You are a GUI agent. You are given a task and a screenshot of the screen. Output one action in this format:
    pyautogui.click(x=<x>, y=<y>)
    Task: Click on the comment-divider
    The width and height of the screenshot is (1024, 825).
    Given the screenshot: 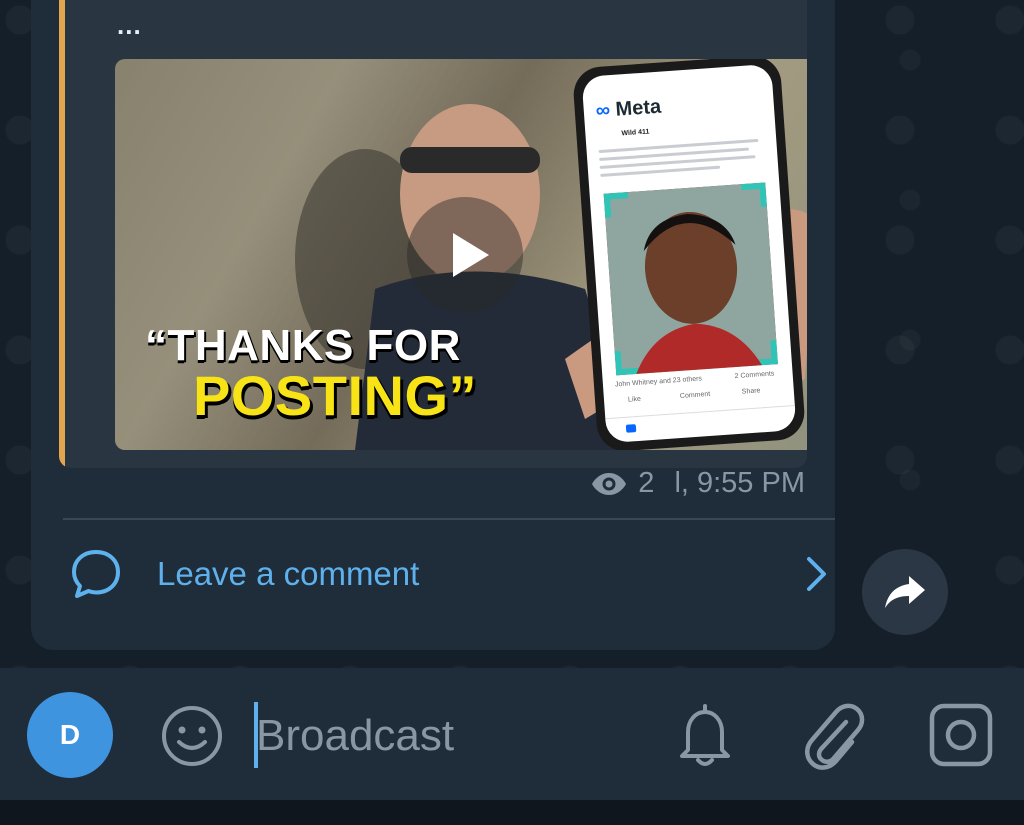 What is the action you would take?
    pyautogui.click(x=449, y=519)
    